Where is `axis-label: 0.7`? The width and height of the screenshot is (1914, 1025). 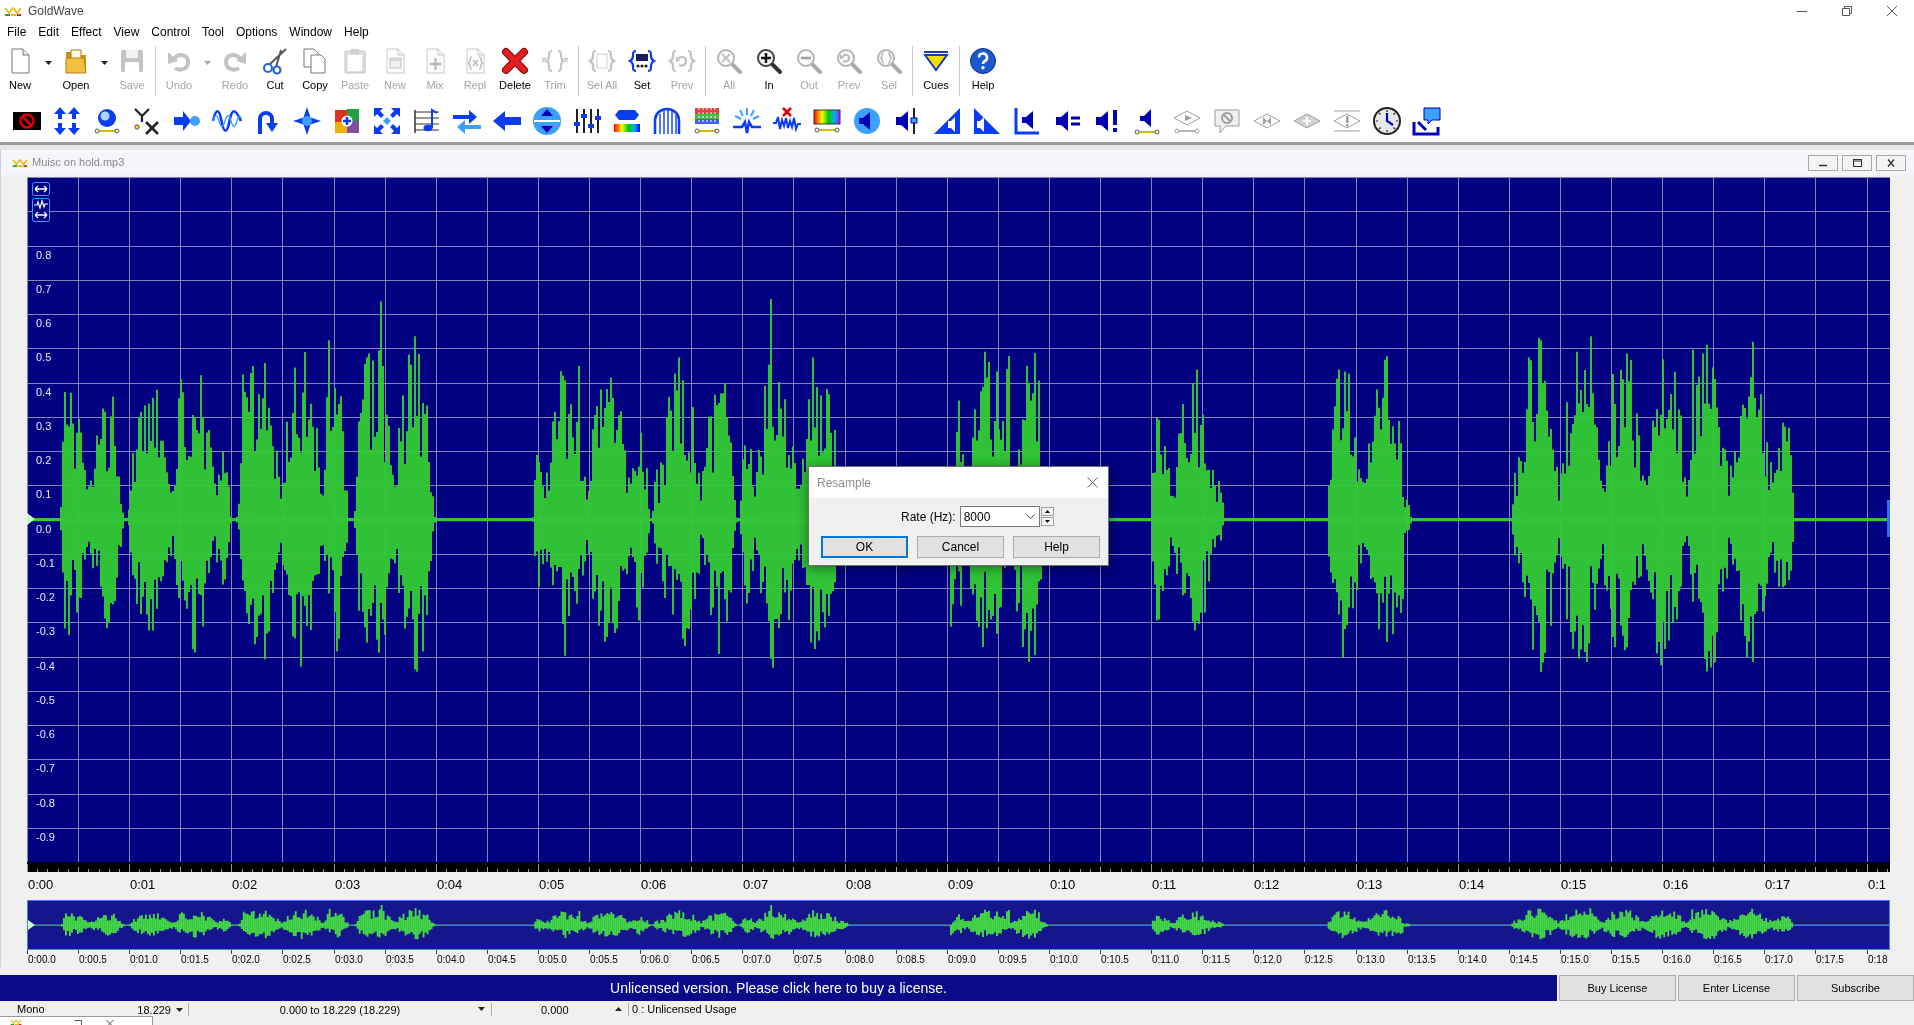
axis-label: 0.7 is located at coordinates (44, 288).